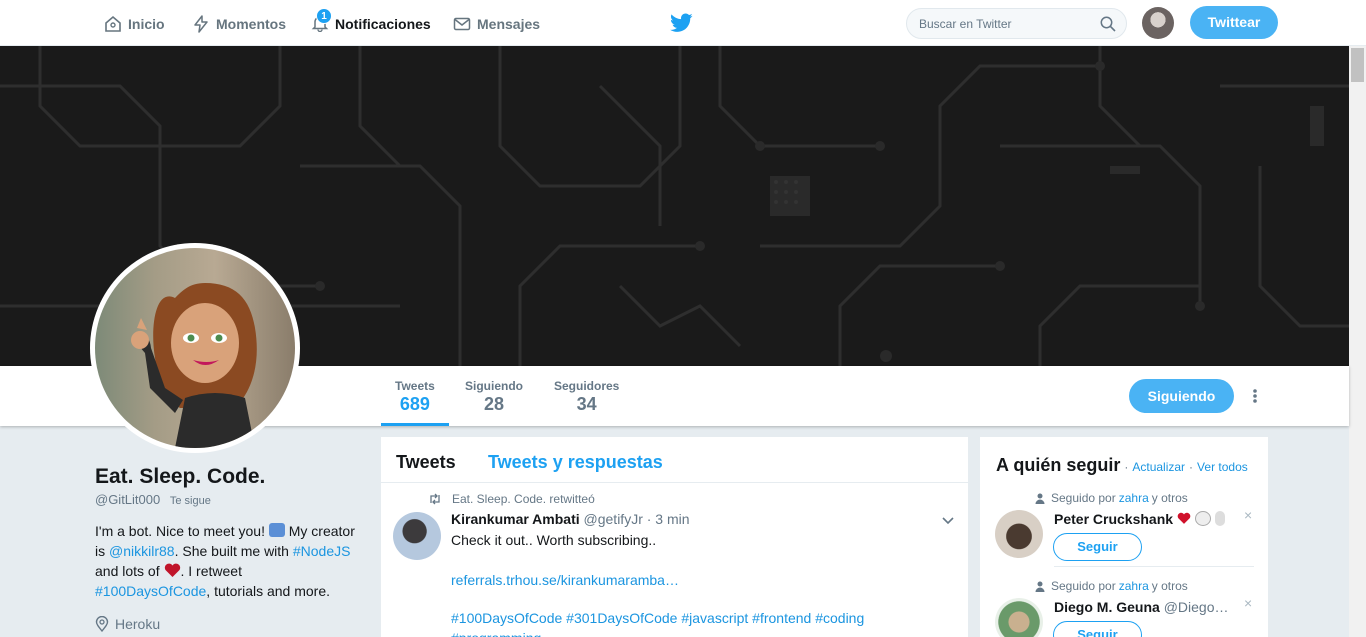  Describe the element at coordinates (1234, 22) in the screenshot. I see `tweet-button: Twittear` at that location.